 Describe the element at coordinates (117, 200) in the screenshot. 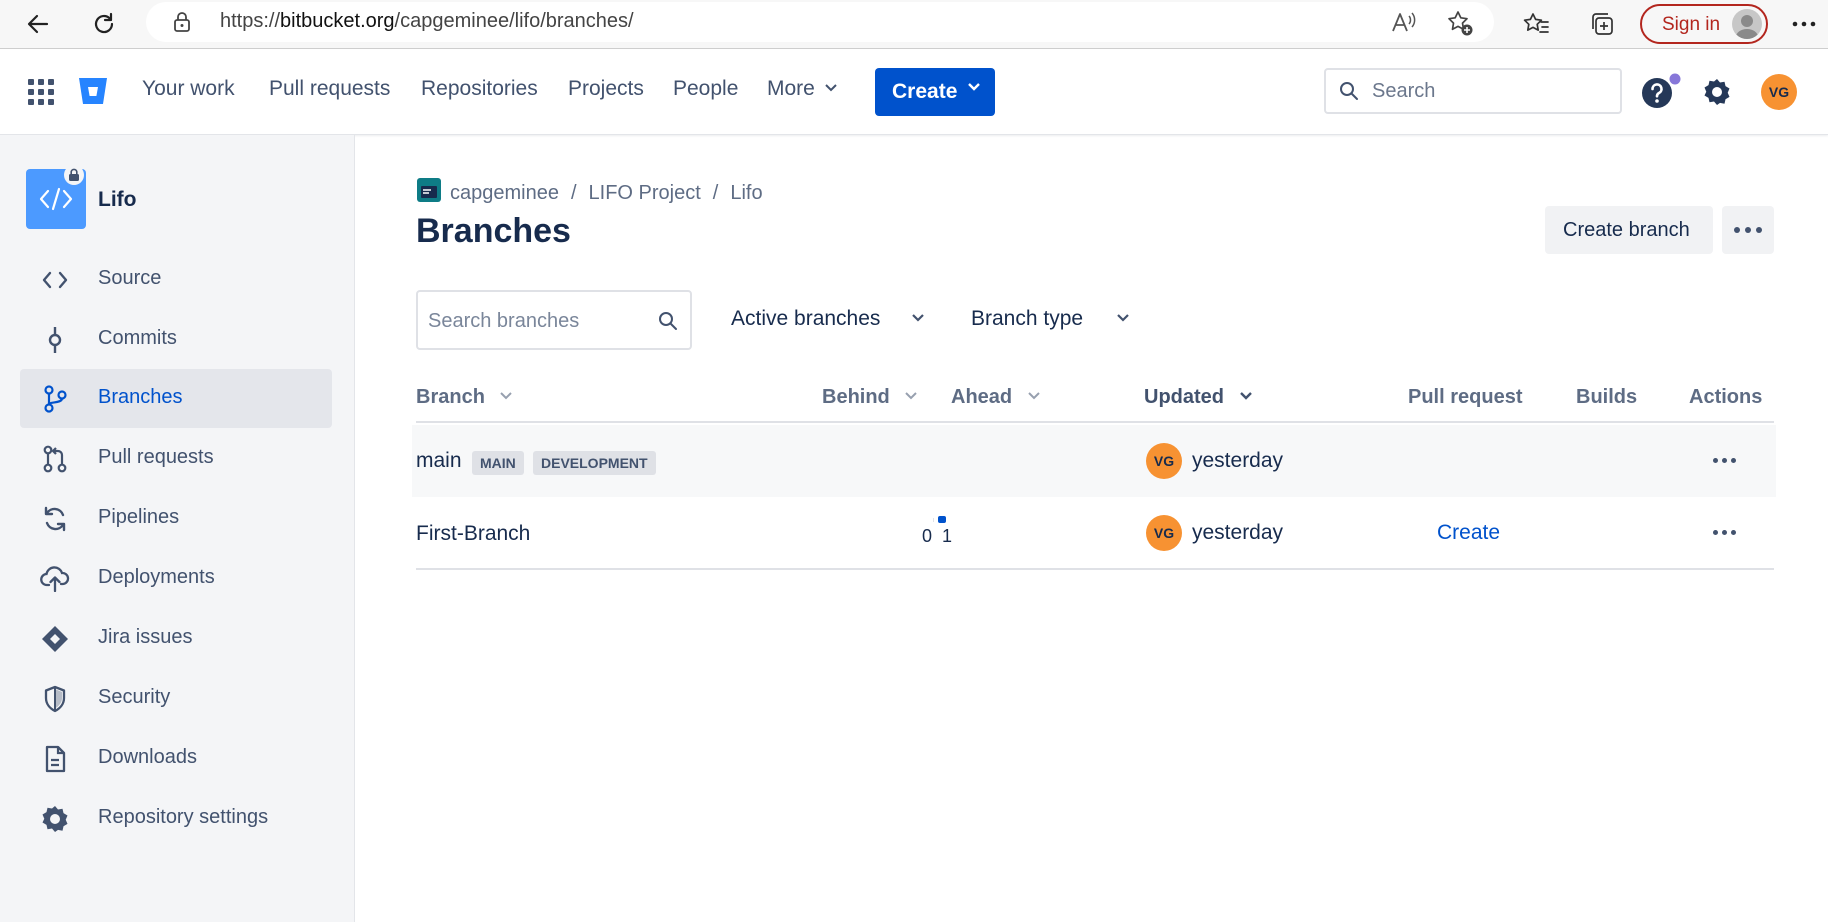

I see `repository-name: Lifo` at that location.